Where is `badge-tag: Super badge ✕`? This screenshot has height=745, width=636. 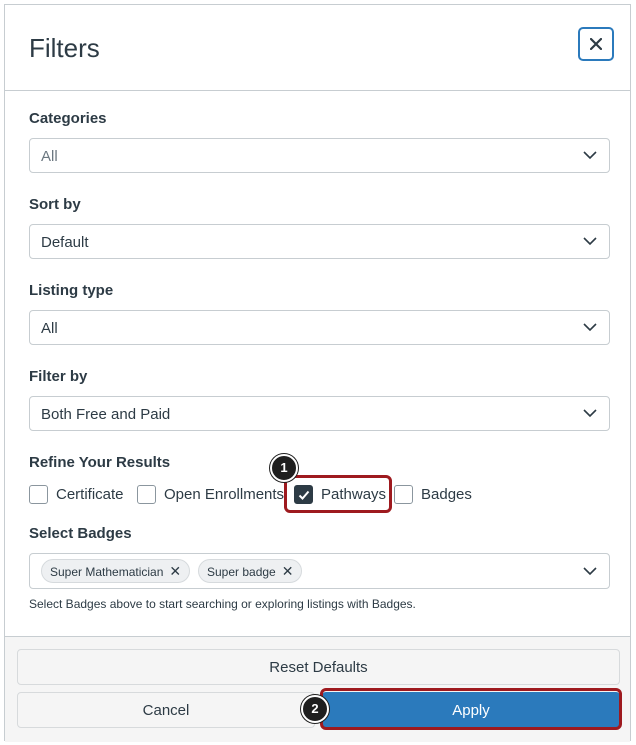 badge-tag: Super badge ✕ is located at coordinates (250, 571).